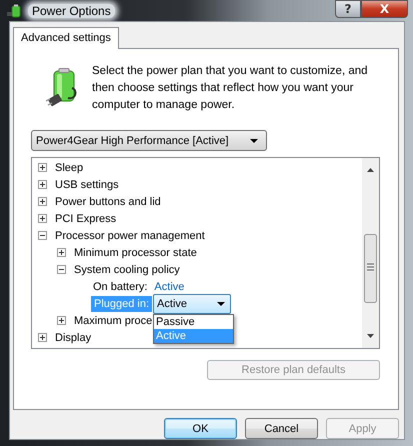  What do you see at coordinates (71, 11) in the screenshot?
I see `window-title: Power Options` at bounding box center [71, 11].